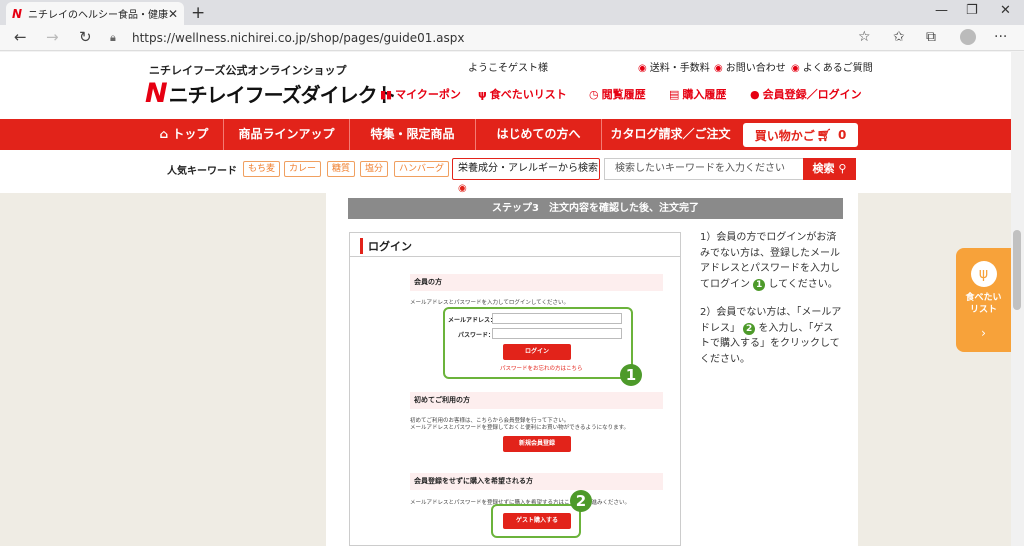  I want to click on step-title: ステップ3 注文内容を確認した後、注文完了, so click(595, 208).